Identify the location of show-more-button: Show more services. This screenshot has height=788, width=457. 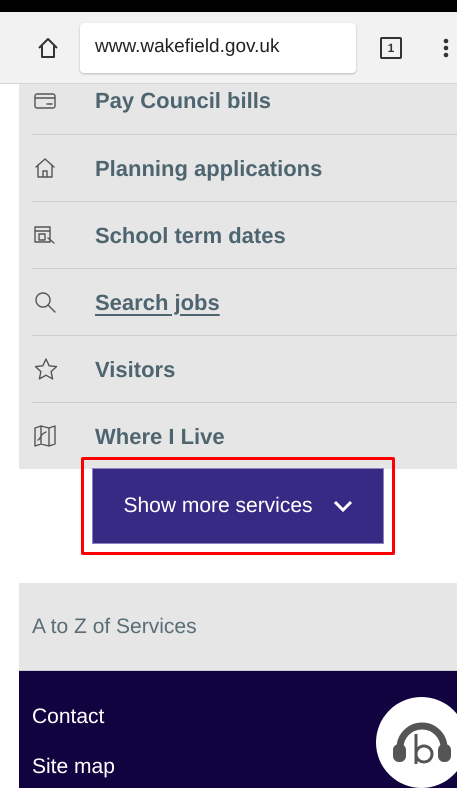
(238, 506).